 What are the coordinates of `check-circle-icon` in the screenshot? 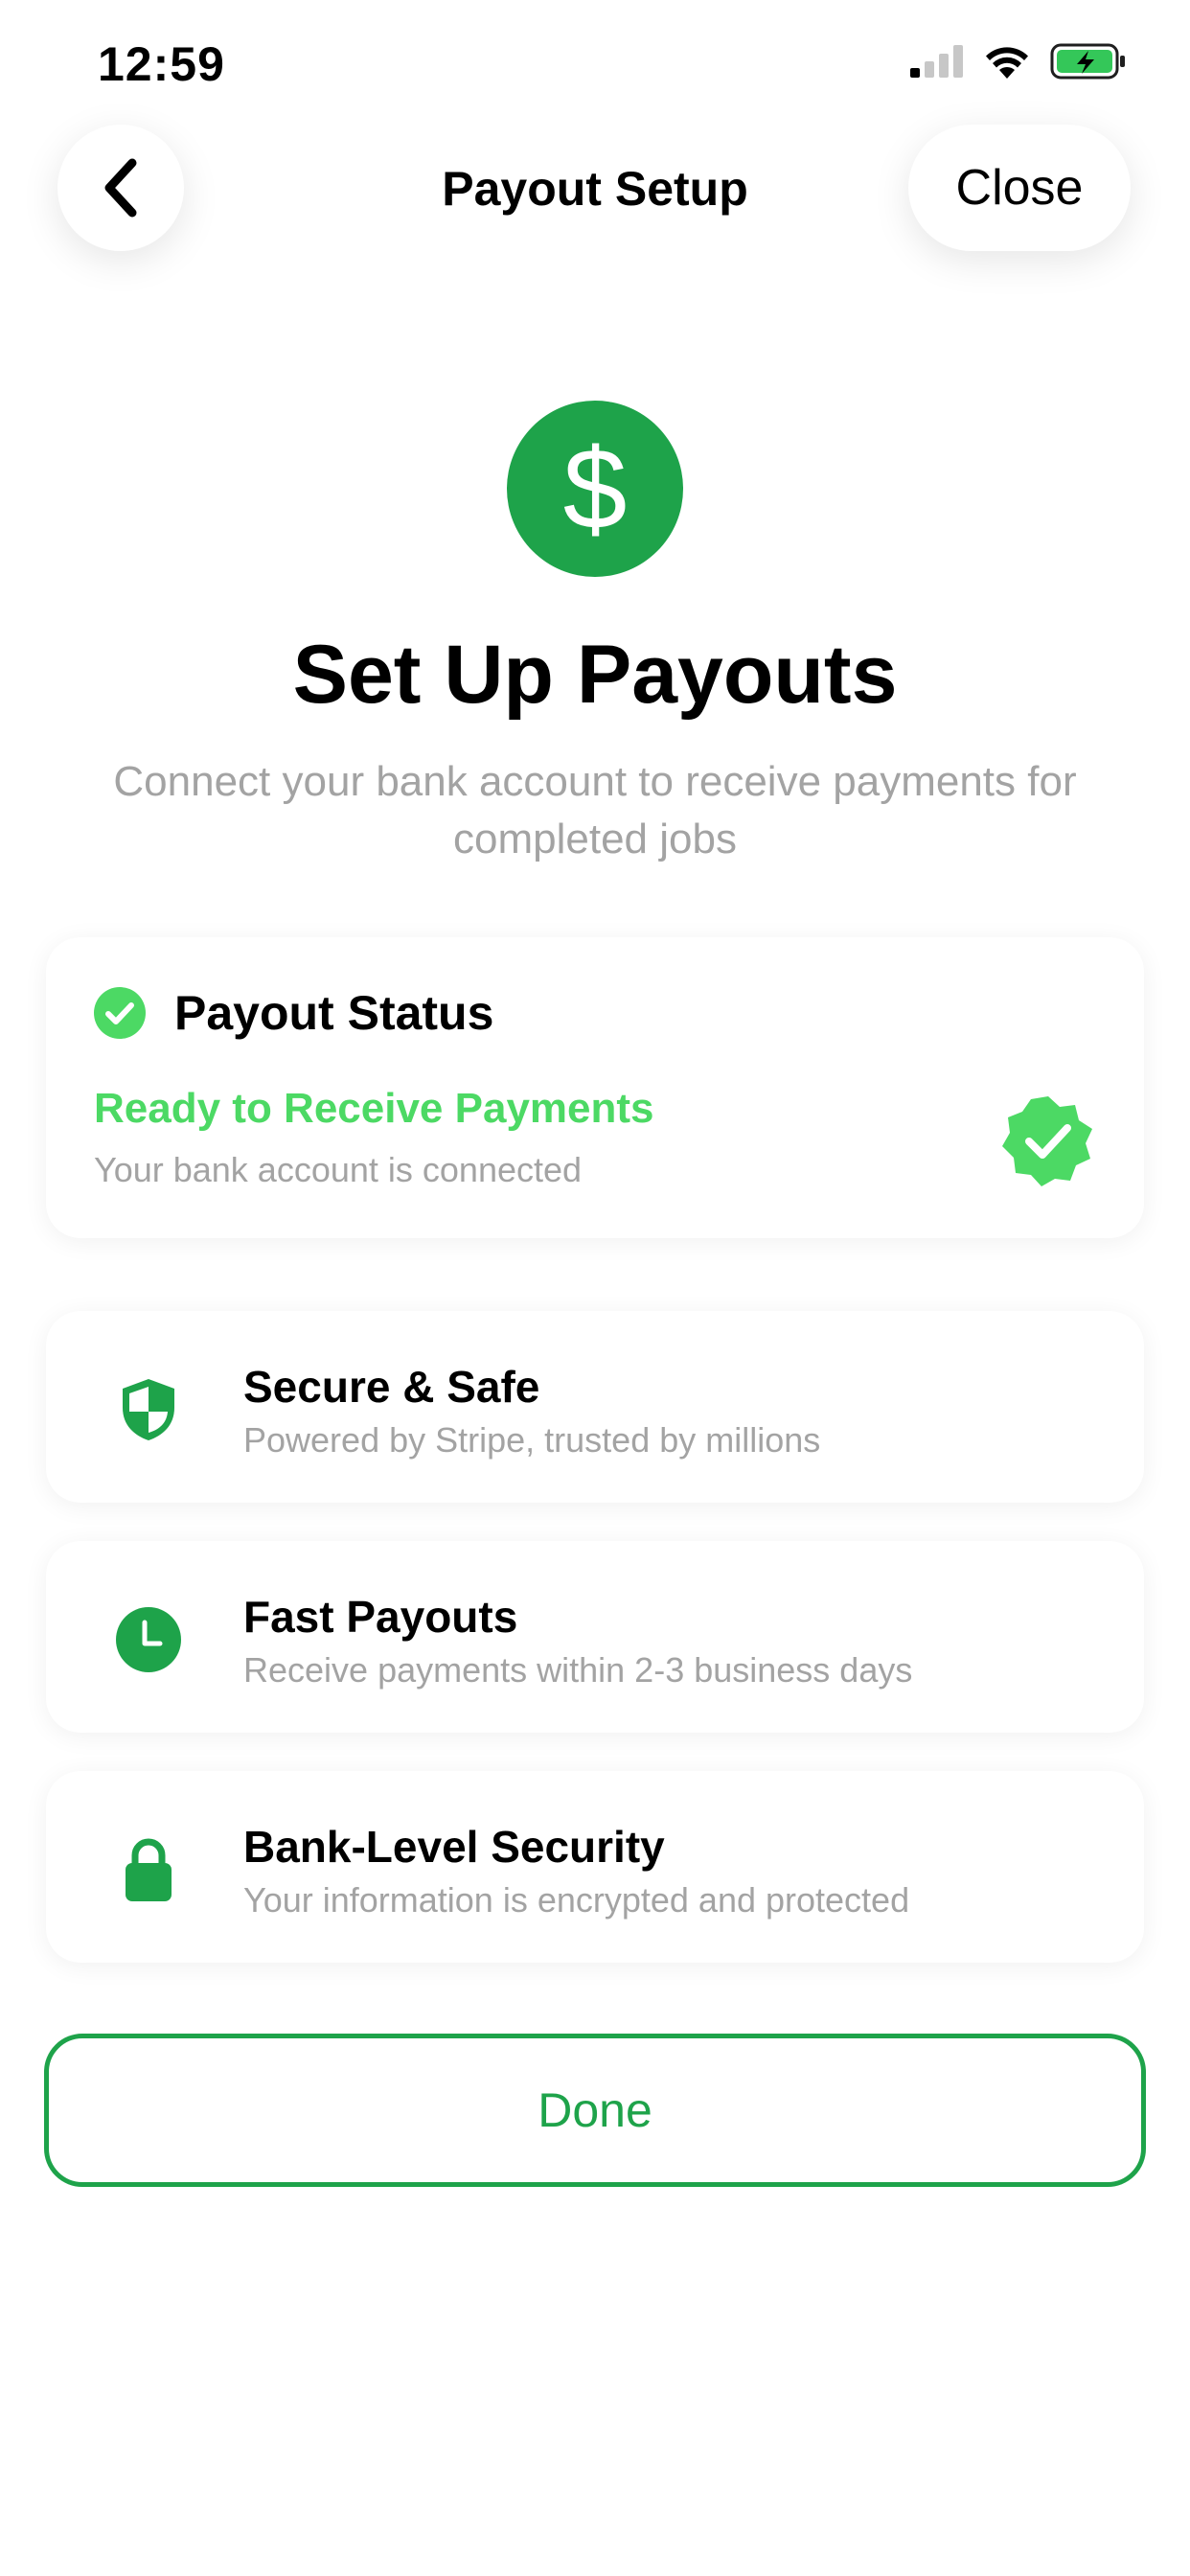 It's located at (120, 1013).